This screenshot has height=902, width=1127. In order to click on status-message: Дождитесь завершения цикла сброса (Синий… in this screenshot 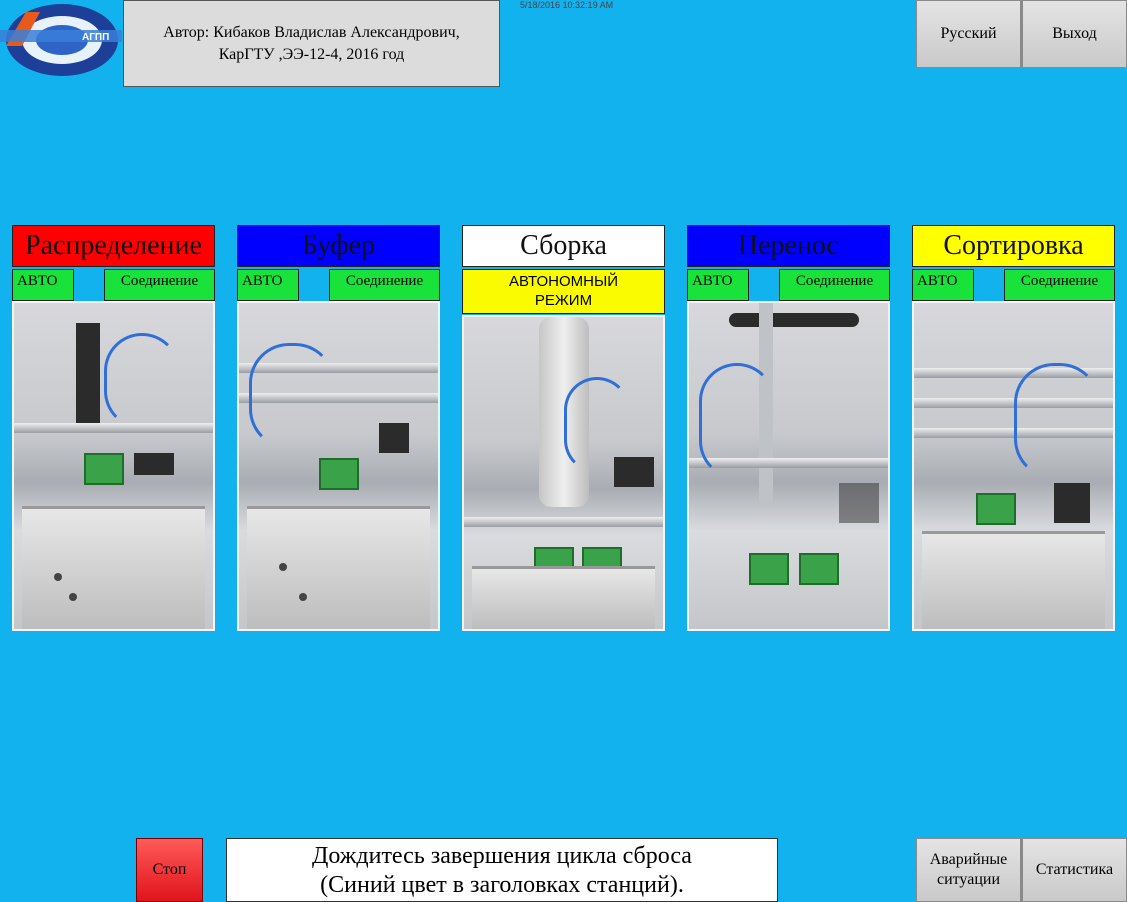, I will do `click(502, 870)`.